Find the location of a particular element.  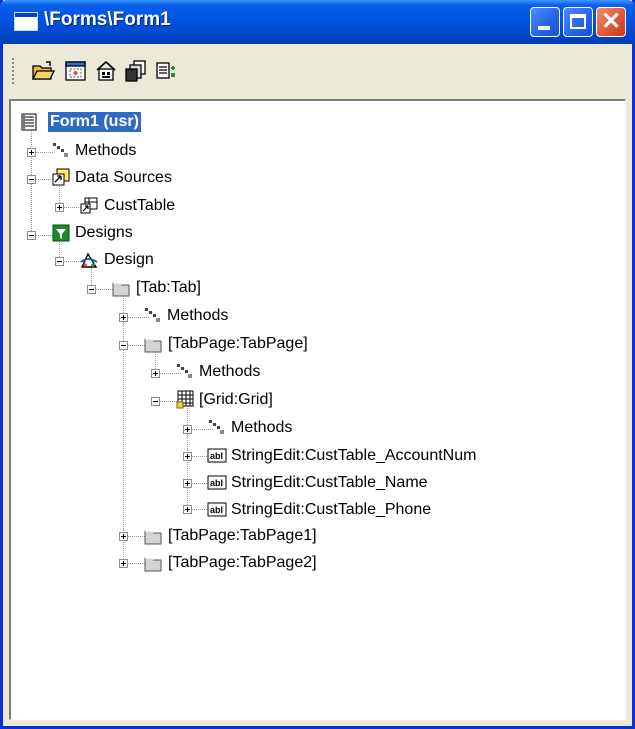

tree-item-methods: Methods is located at coordinates (105, 151).